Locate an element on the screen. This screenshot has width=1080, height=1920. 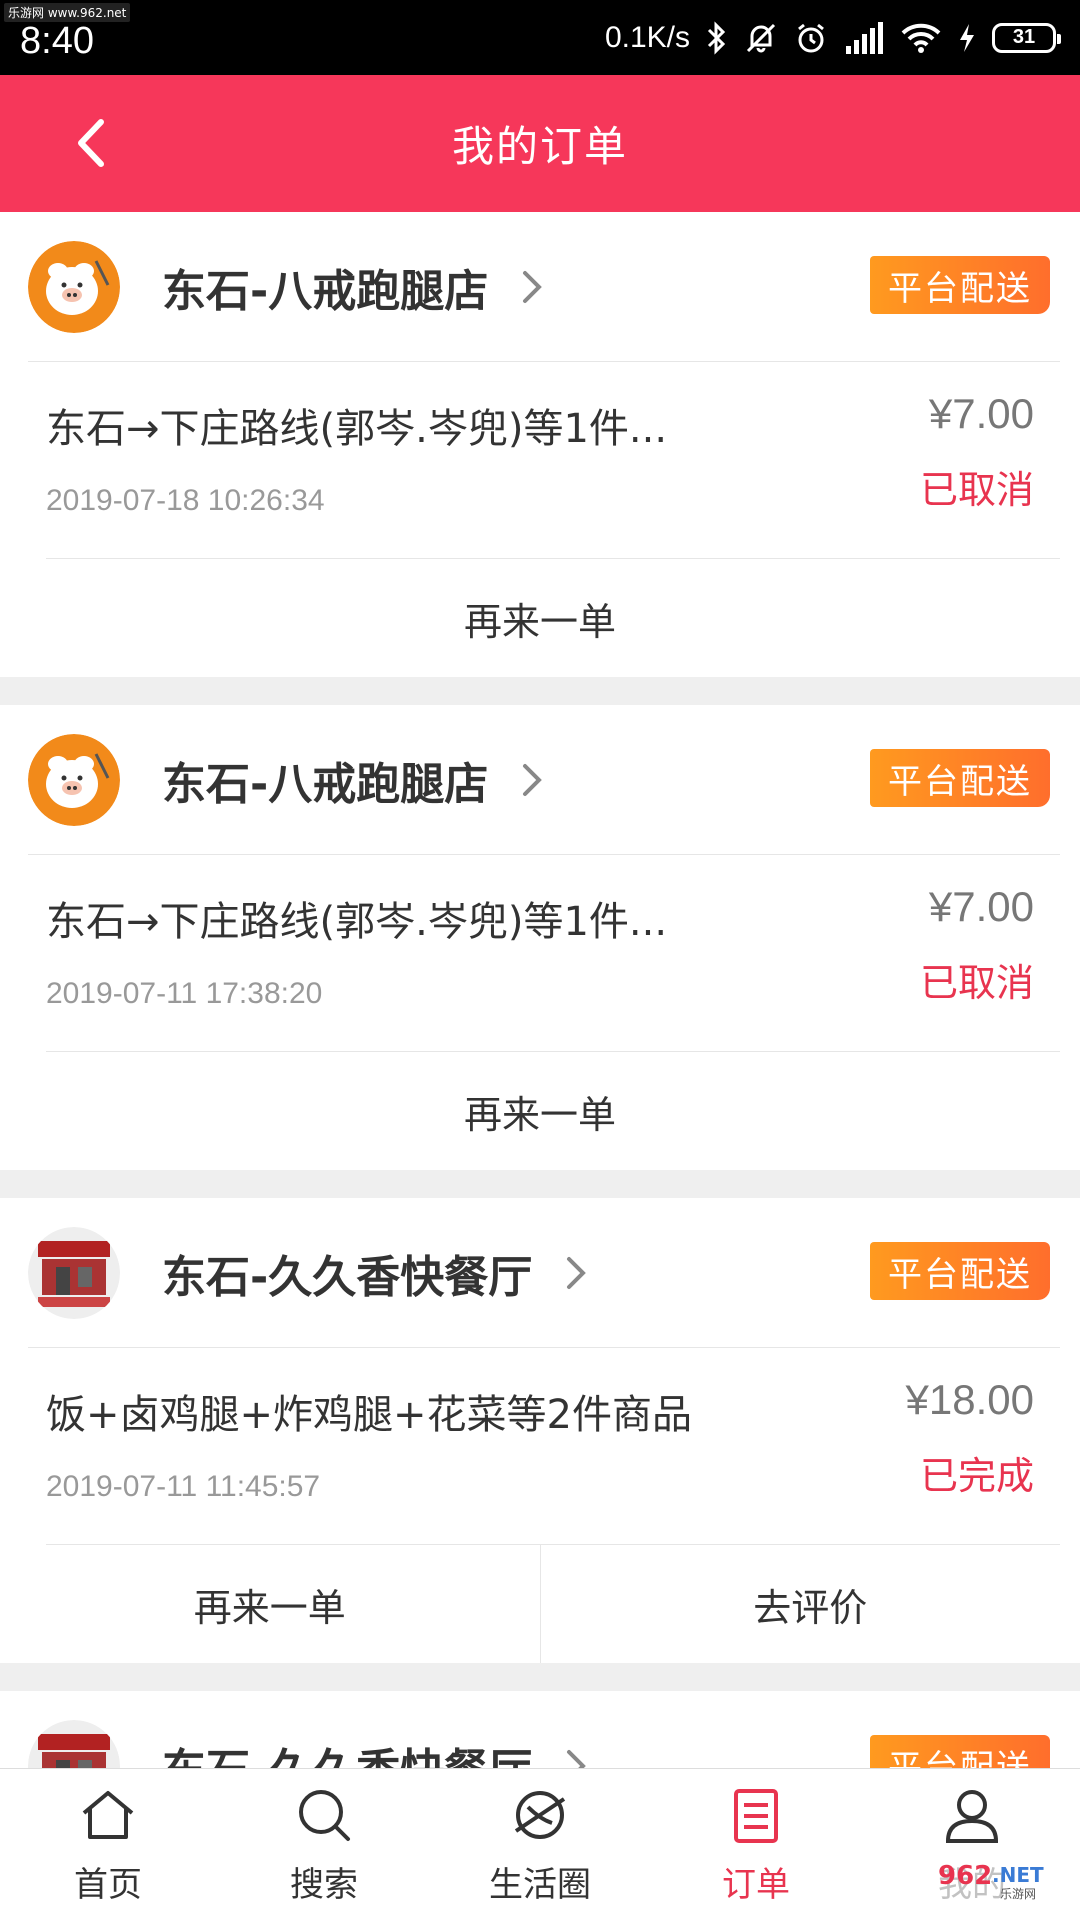
svg-text: 962 is located at coordinates (965, 1876).